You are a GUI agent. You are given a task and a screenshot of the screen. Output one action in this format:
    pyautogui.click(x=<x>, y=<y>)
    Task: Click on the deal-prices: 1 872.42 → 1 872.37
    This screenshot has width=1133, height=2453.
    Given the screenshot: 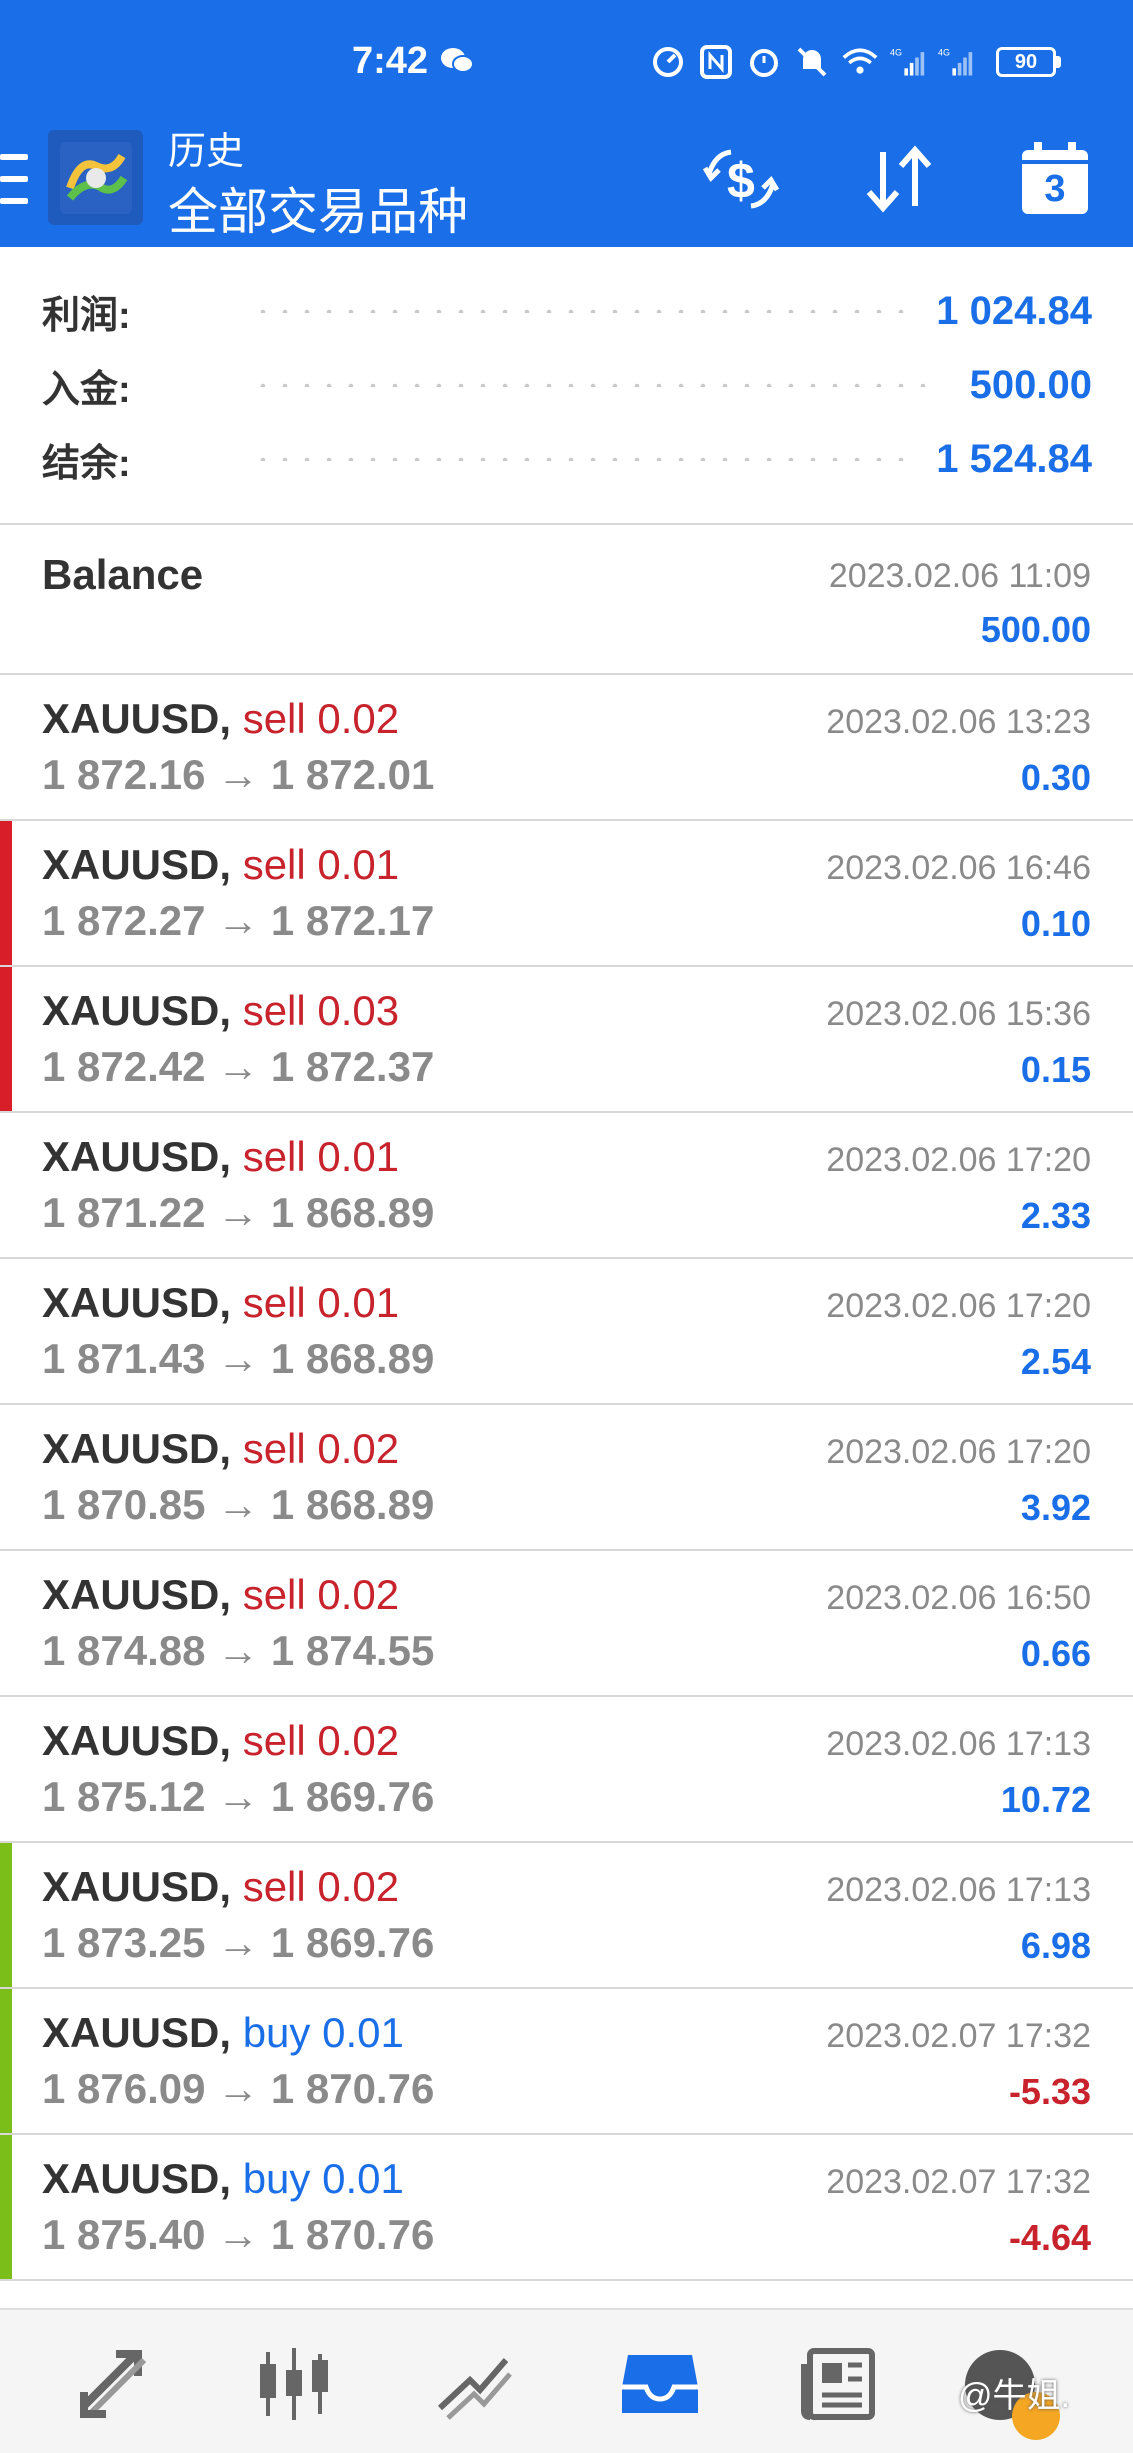 What is the action you would take?
    pyautogui.click(x=238, y=1066)
    